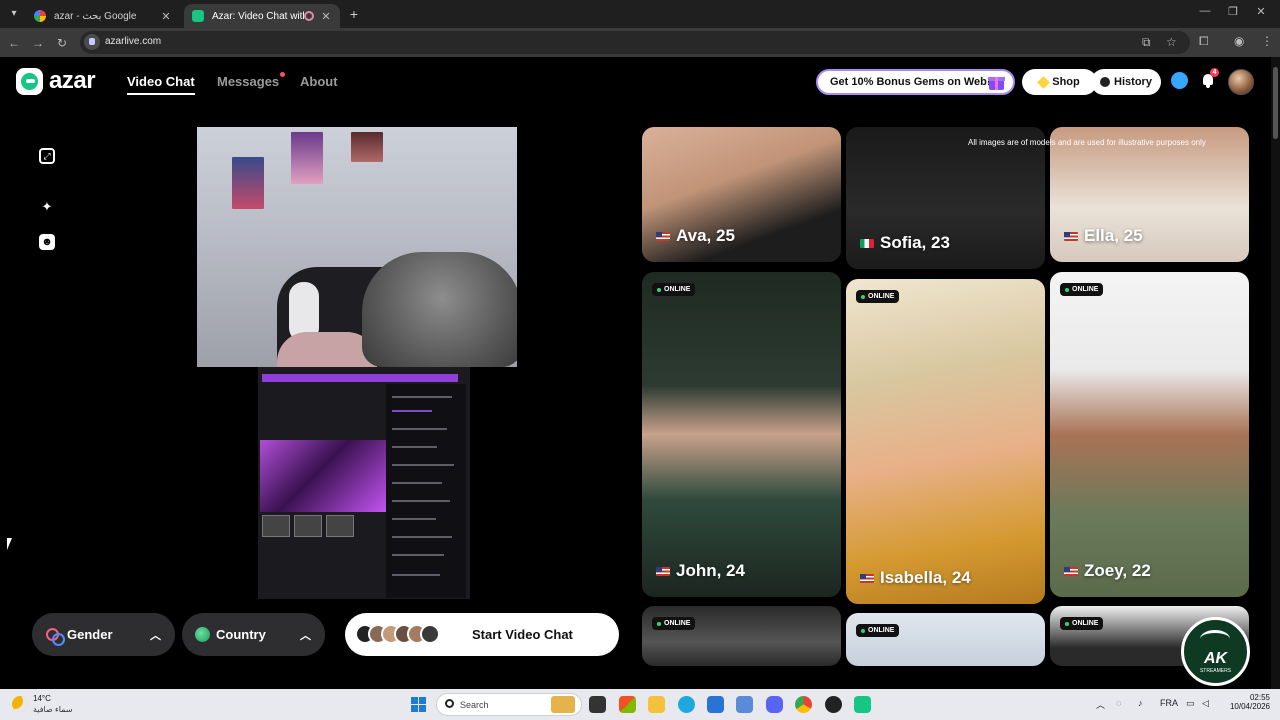 The image size is (1280, 720). What do you see at coordinates (439, 309) in the screenshot?
I see `person-head` at bounding box center [439, 309].